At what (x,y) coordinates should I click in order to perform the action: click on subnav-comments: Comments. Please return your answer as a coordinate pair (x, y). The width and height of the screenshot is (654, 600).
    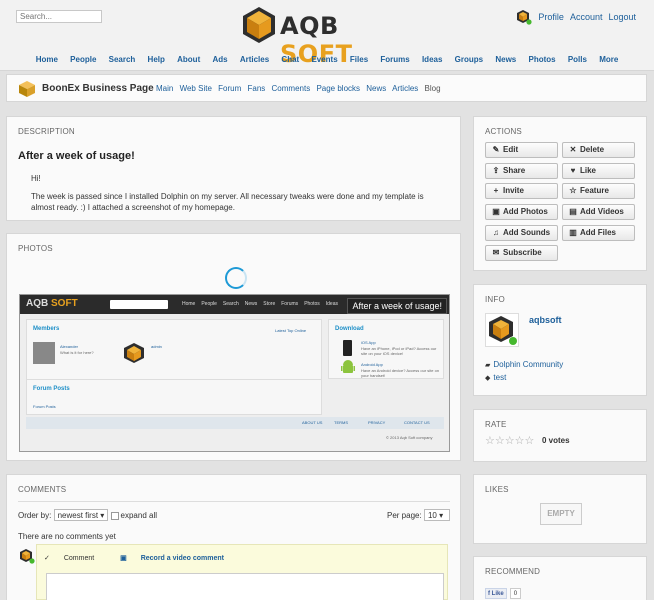
    Looking at the image, I should click on (291, 88).